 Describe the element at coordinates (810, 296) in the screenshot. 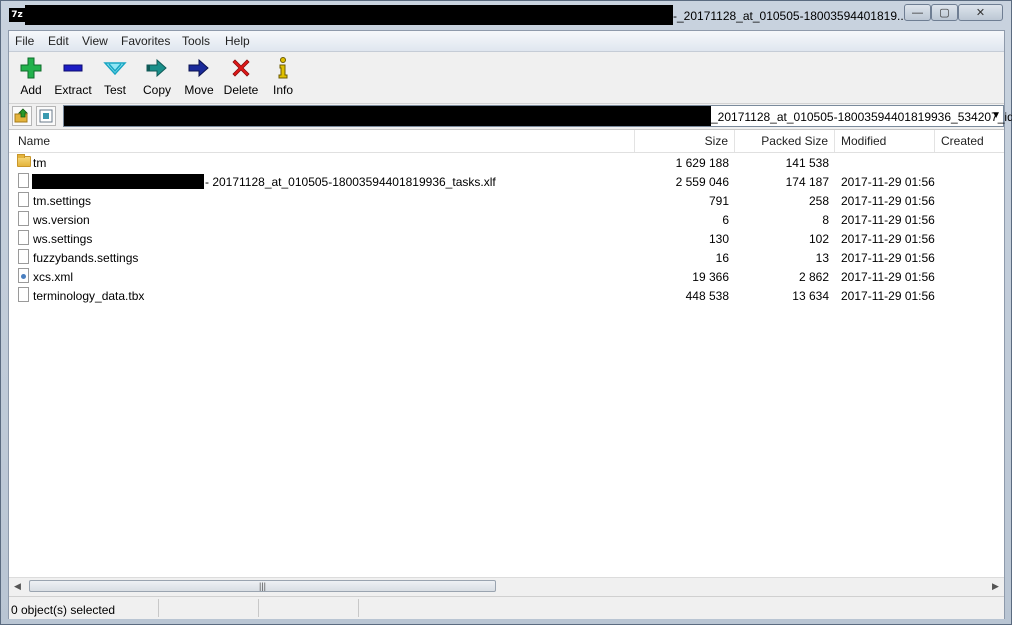

I see `file-packed-size: 13 634` at that location.